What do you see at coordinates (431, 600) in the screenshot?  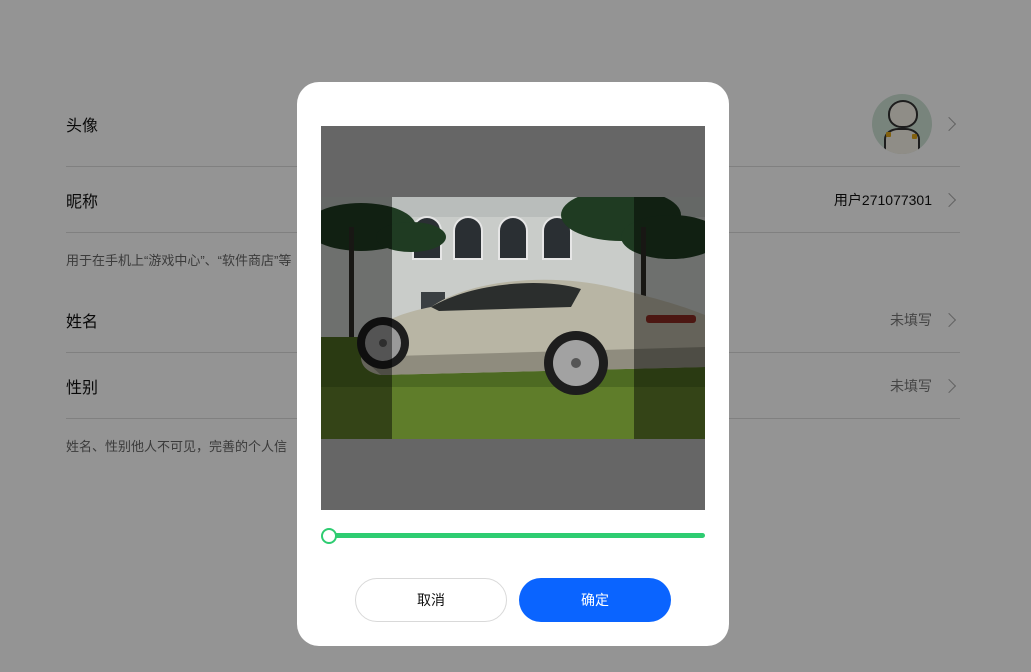 I see `cancel-button: 取消` at bounding box center [431, 600].